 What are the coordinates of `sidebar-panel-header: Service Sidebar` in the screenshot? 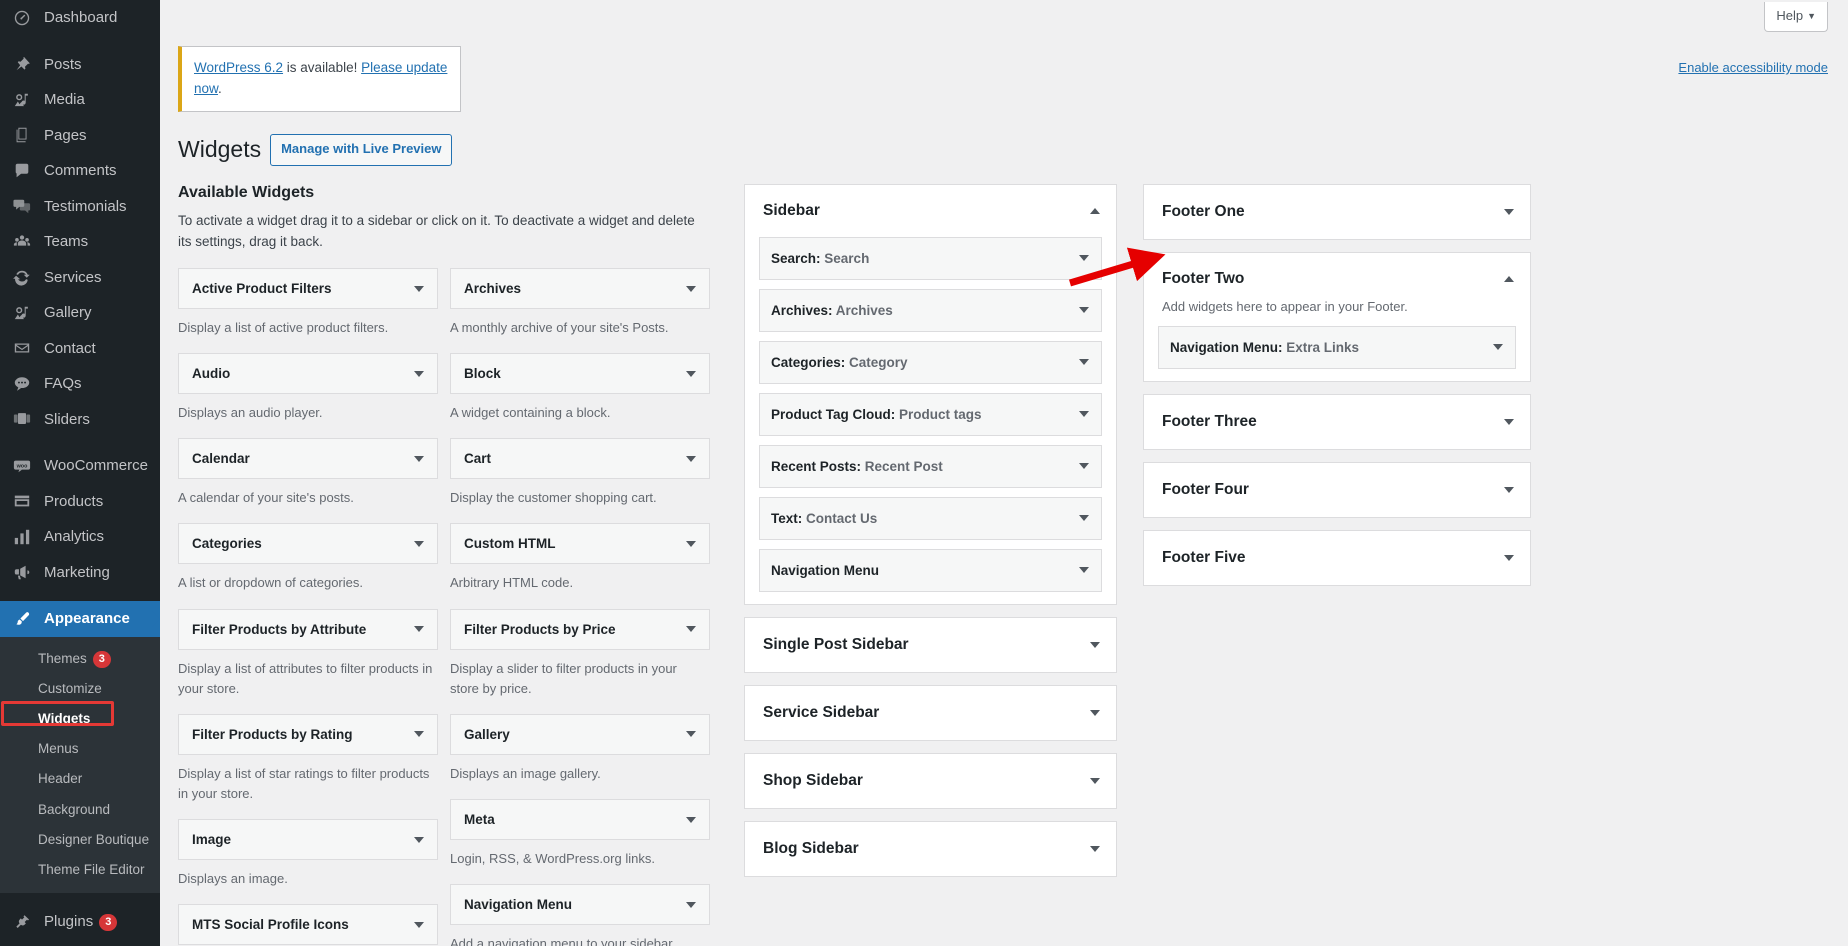 It's located at (930, 713).